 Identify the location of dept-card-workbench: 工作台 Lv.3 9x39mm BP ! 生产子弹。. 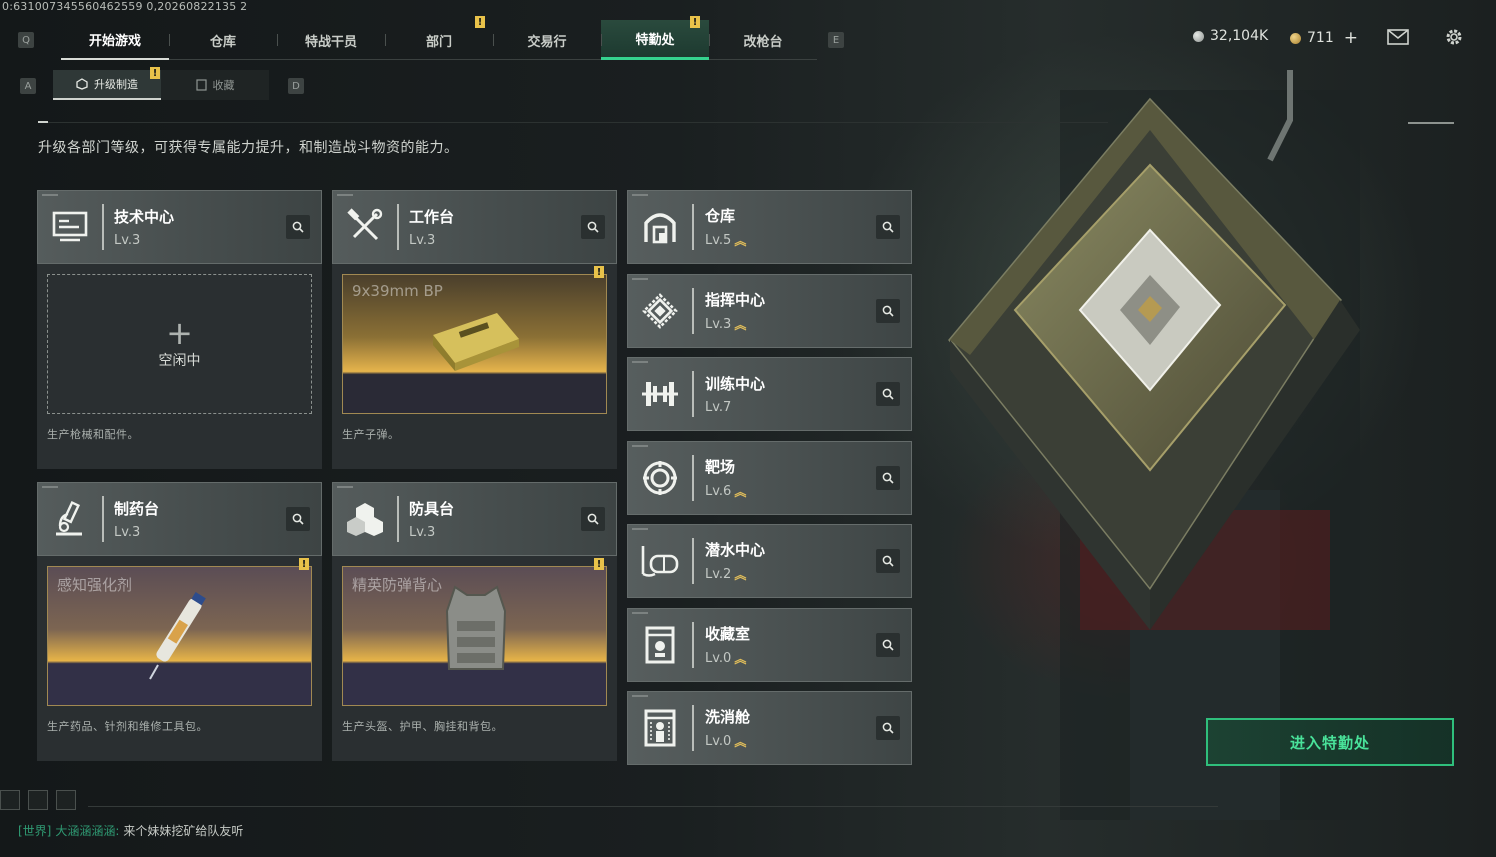
(474, 329).